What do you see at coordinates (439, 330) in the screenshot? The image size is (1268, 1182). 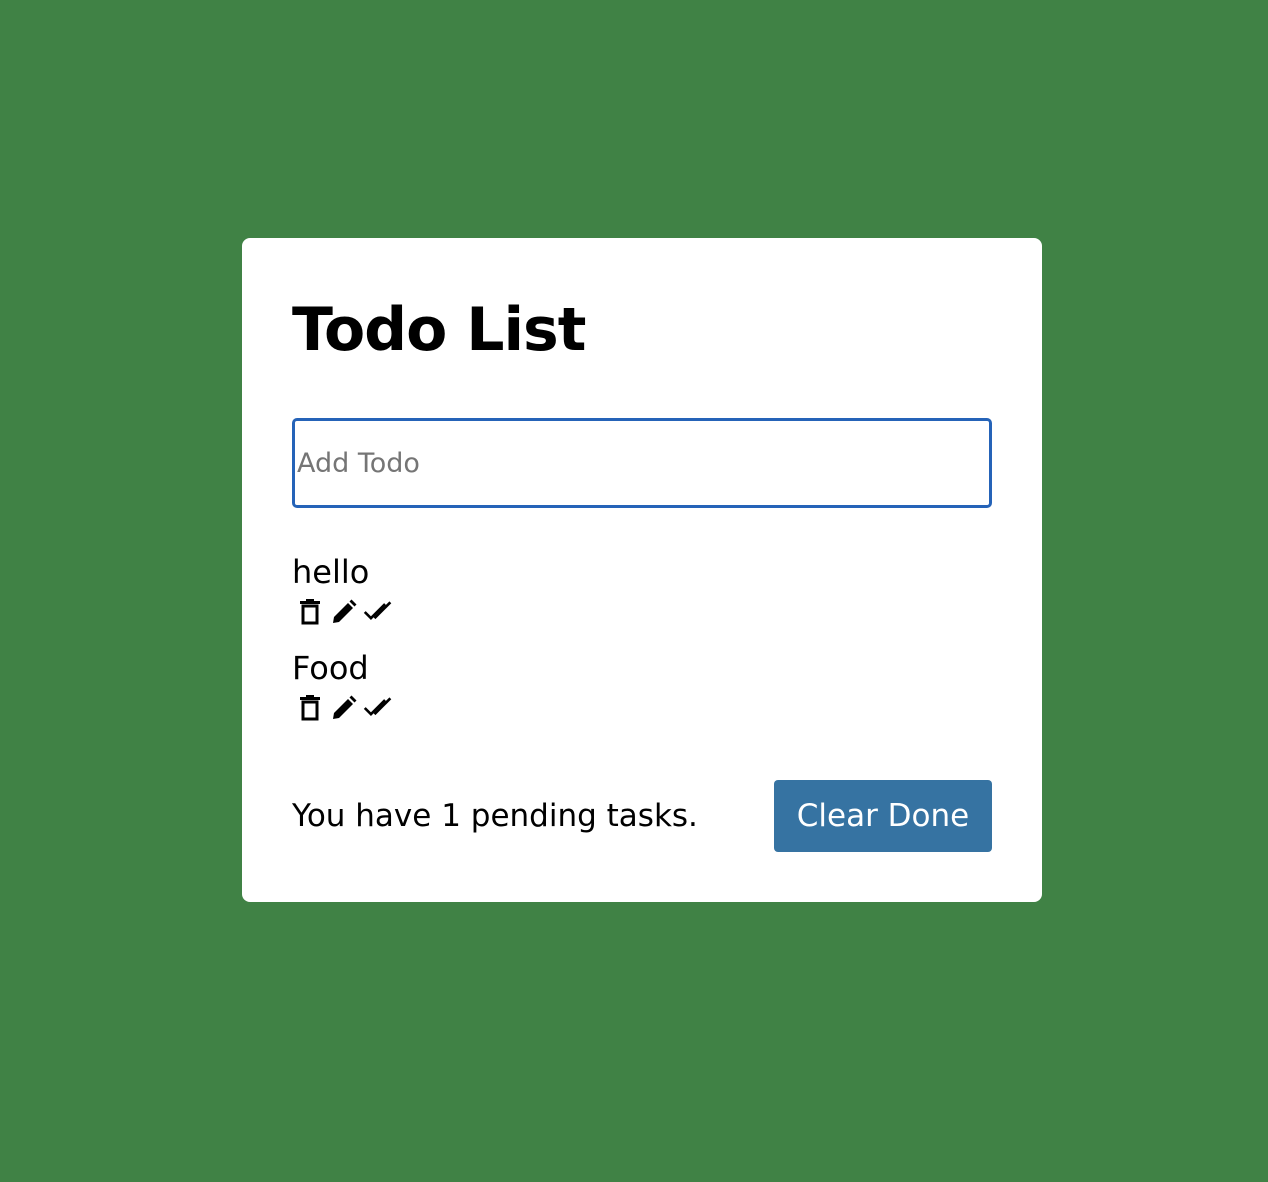 I see `page-title: Todo List` at bounding box center [439, 330].